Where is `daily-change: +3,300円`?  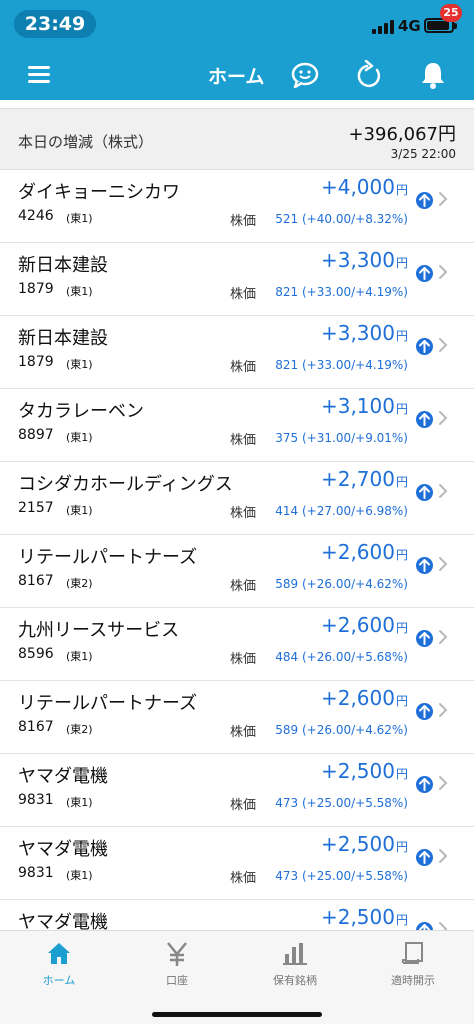 daily-change: +3,300円 is located at coordinates (364, 333).